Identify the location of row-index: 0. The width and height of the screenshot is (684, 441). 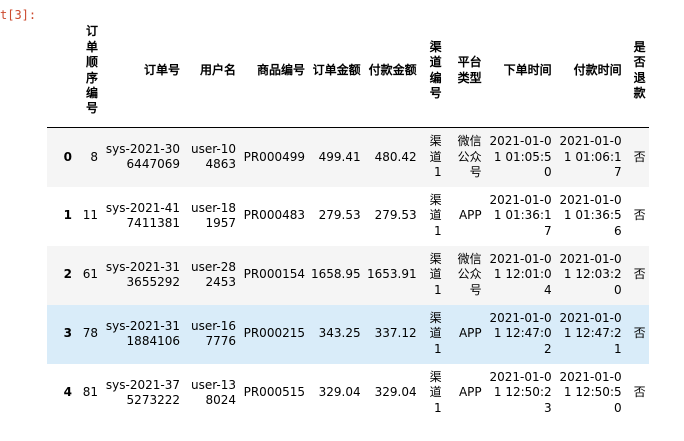
(67, 156).